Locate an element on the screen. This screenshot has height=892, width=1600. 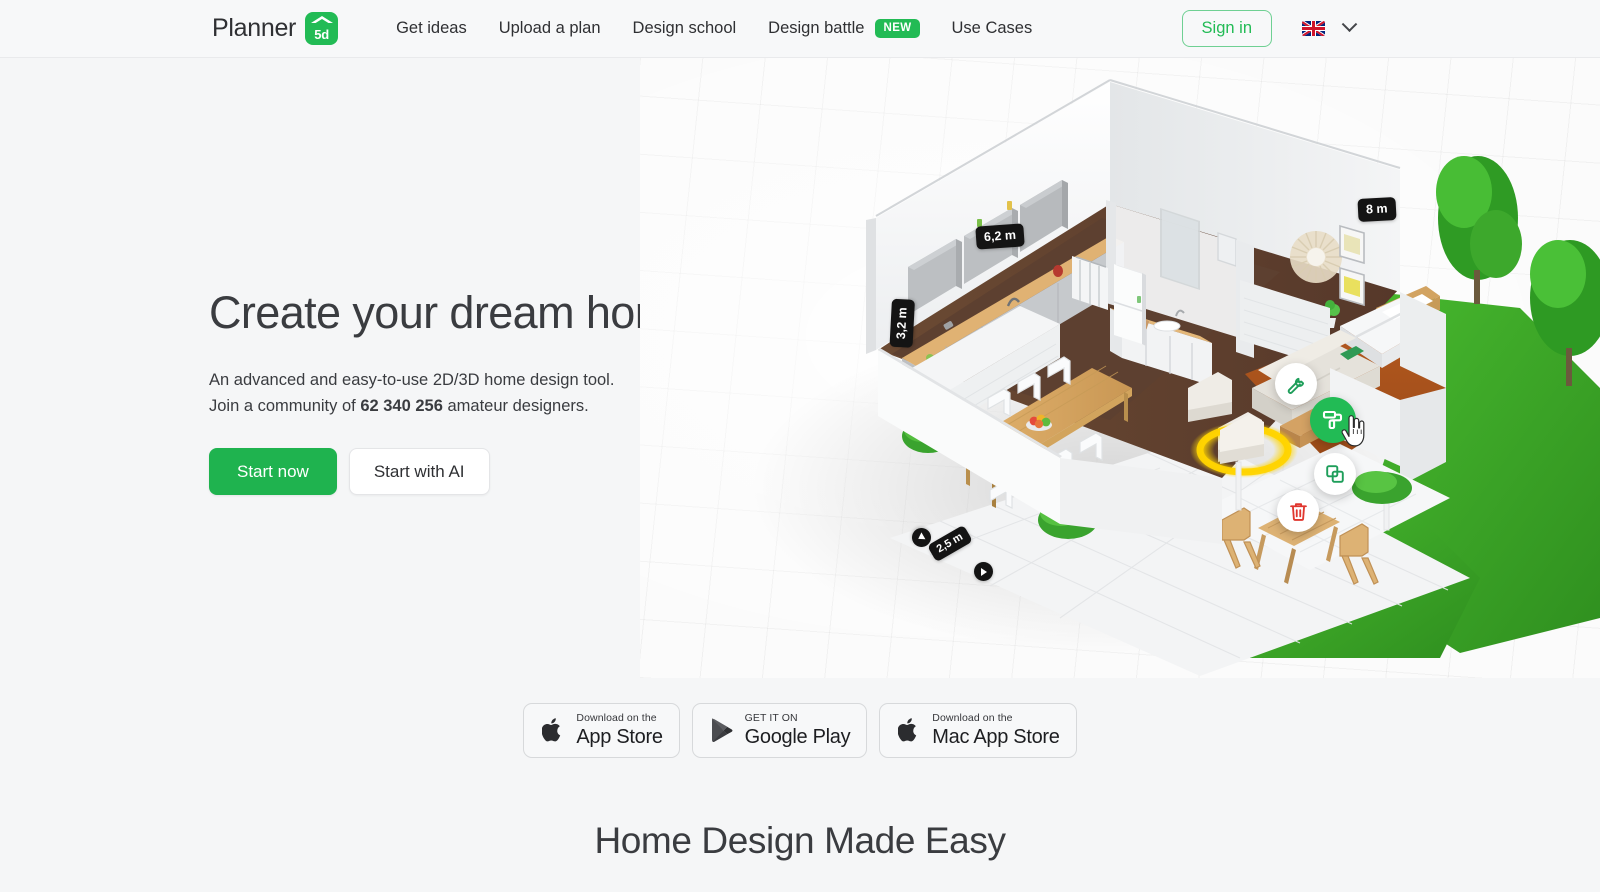
house-icon: 5d is located at coordinates (322, 28).